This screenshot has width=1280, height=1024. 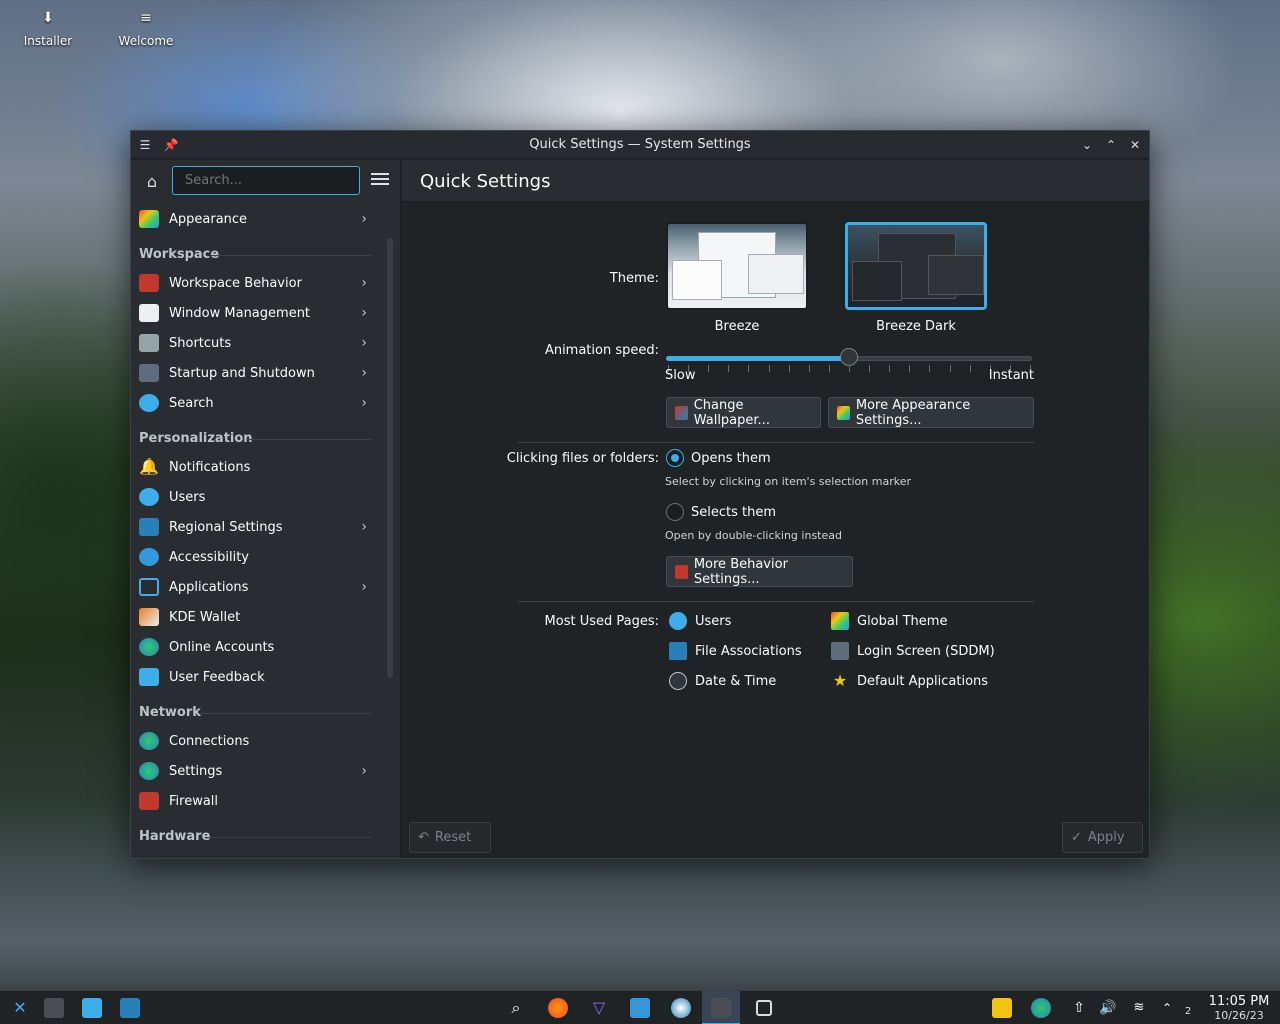 I want to click on sticky-note-icon, so click(x=1002, y=1008).